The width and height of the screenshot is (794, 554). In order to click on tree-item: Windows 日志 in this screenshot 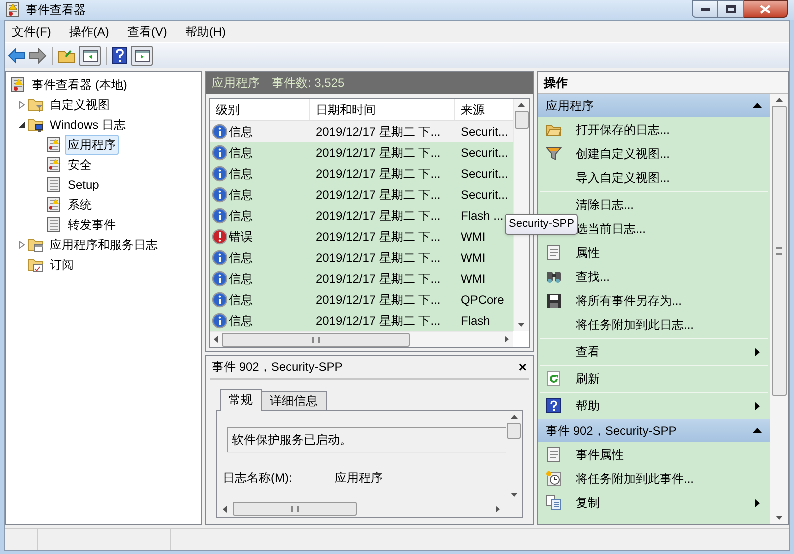, I will do `click(88, 125)`.